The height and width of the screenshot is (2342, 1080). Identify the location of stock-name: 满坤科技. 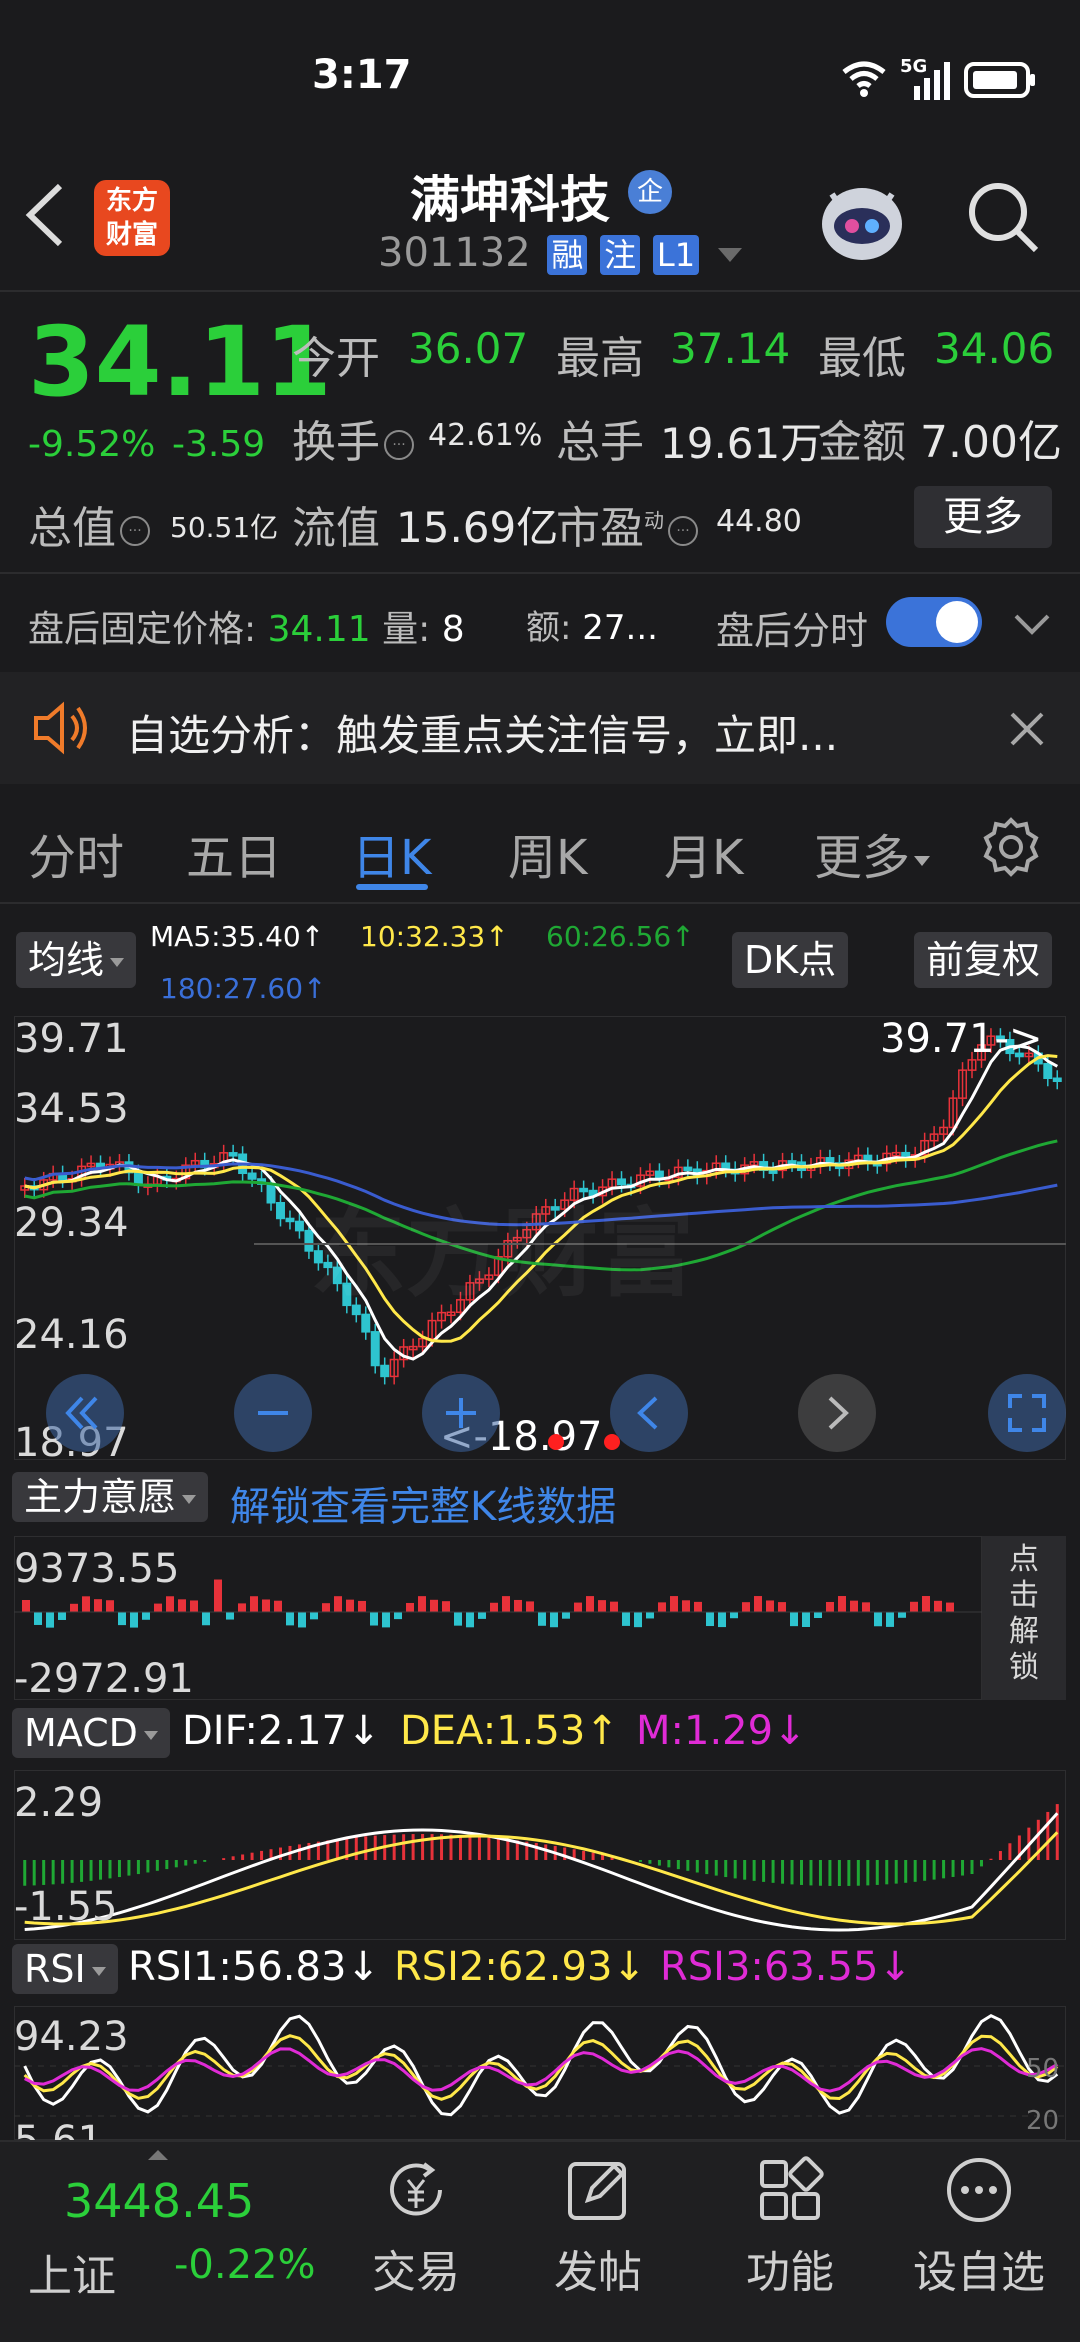
(510, 200).